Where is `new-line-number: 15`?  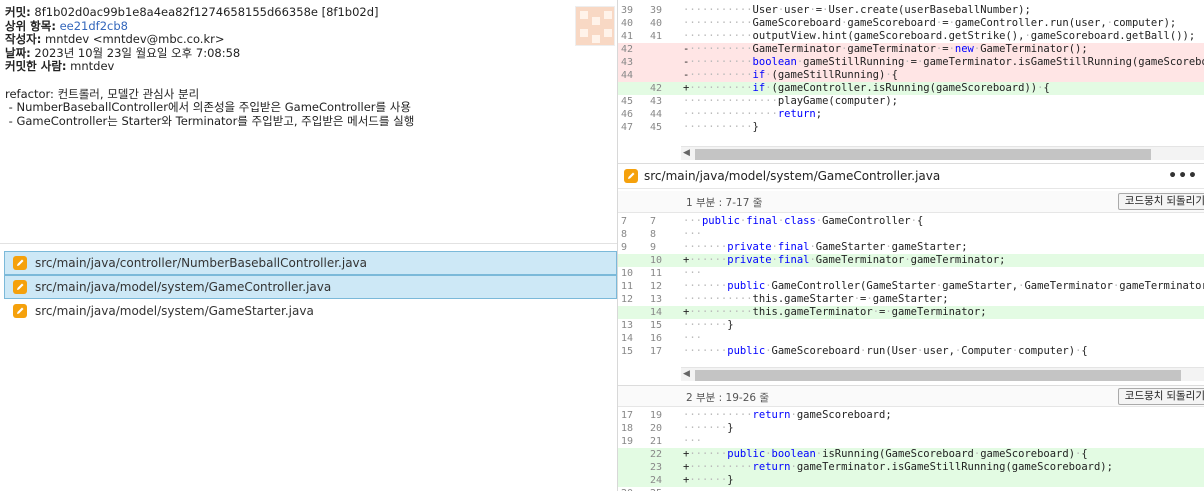 new-line-number: 15 is located at coordinates (656, 325).